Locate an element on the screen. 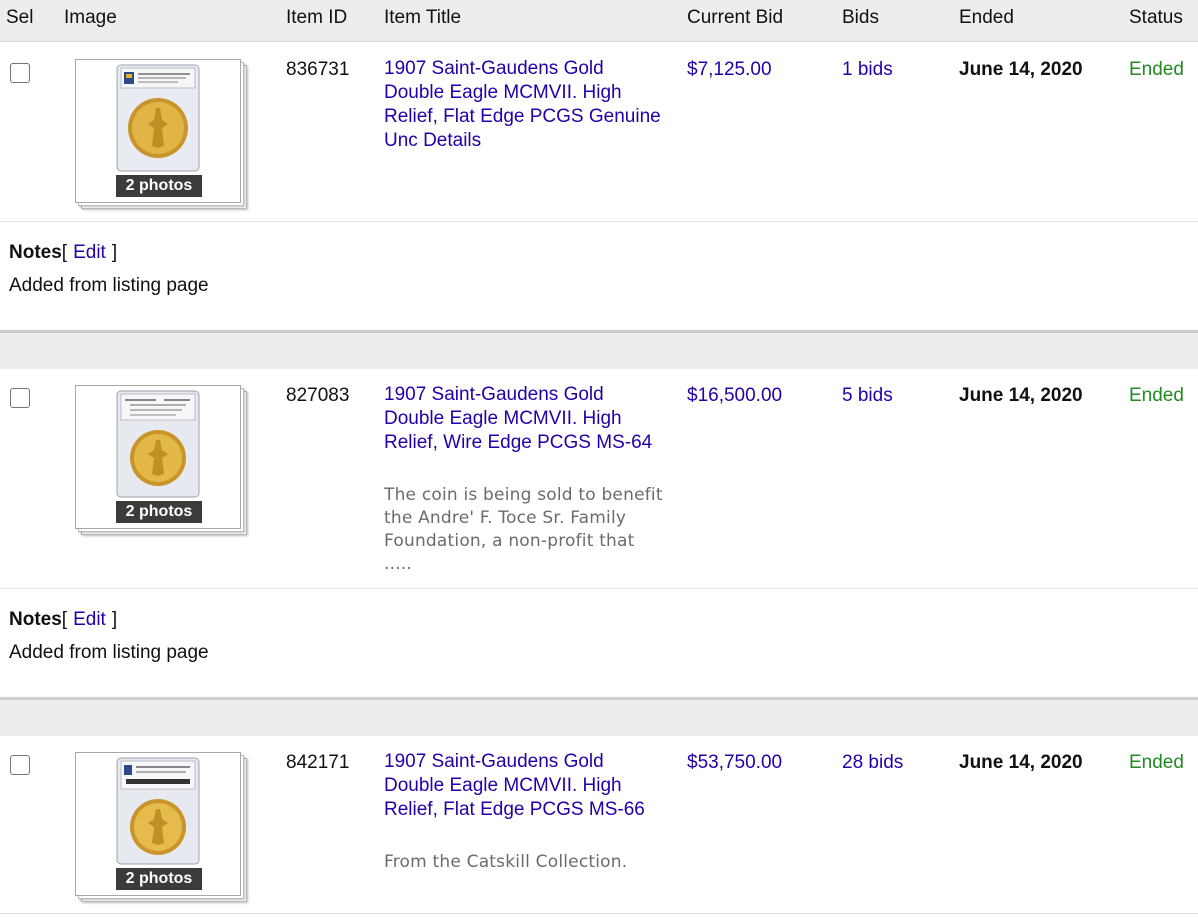  item-id: 827083 is located at coordinates (318, 395).